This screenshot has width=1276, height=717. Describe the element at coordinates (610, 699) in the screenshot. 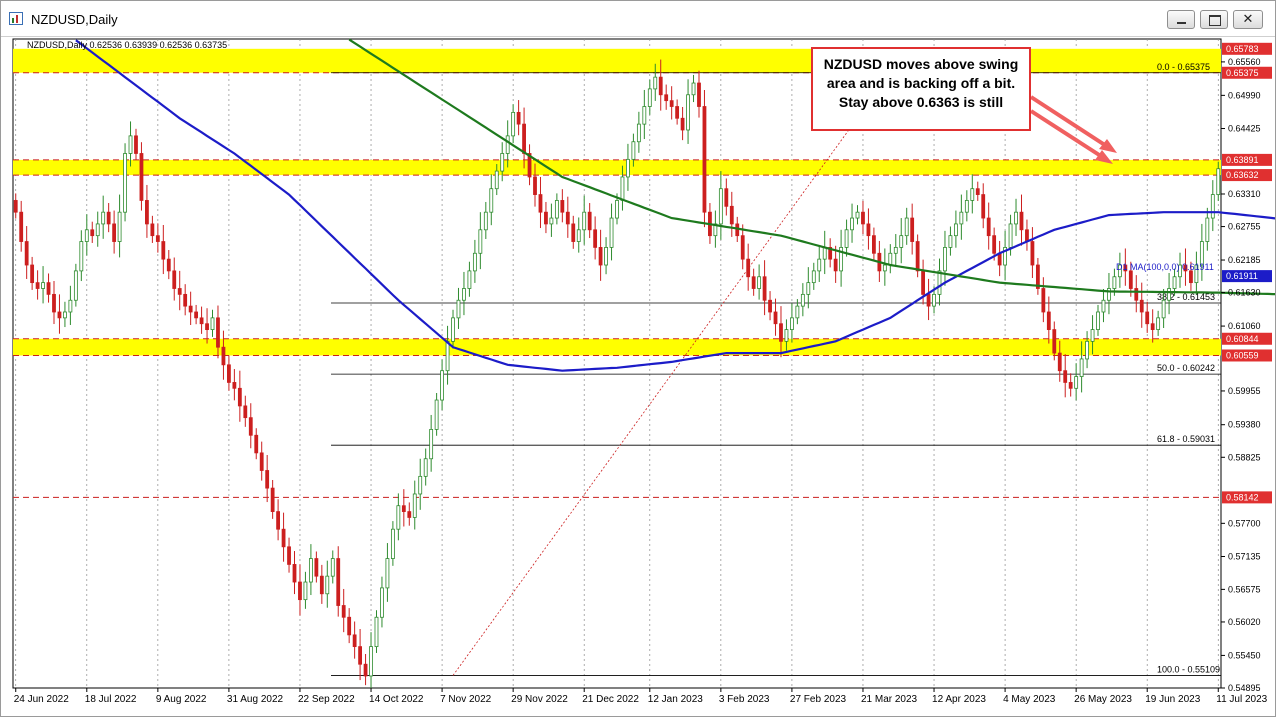

I see `x-tick-label: 21 Dec 2022` at that location.